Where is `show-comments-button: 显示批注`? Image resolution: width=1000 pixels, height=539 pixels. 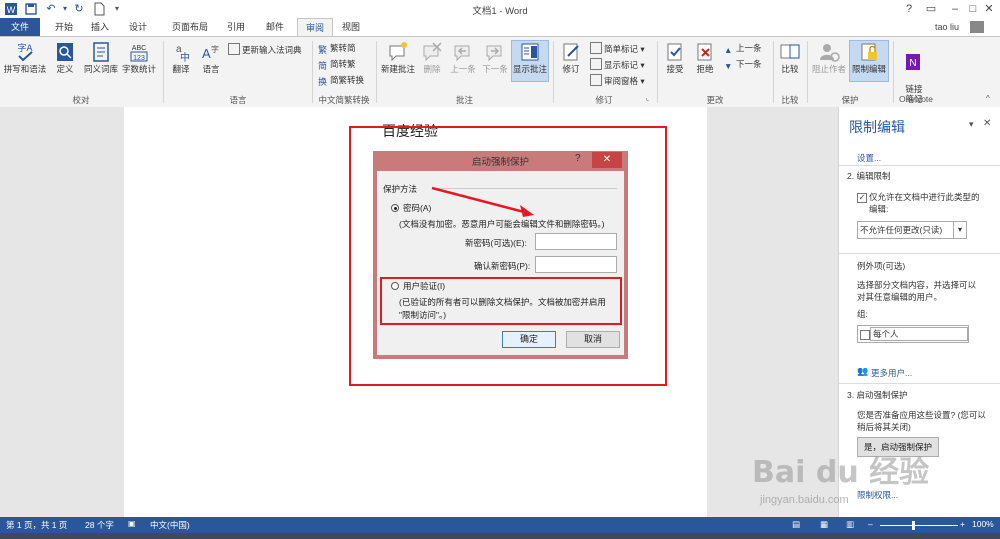 show-comments-button: 显示批注 is located at coordinates (530, 61).